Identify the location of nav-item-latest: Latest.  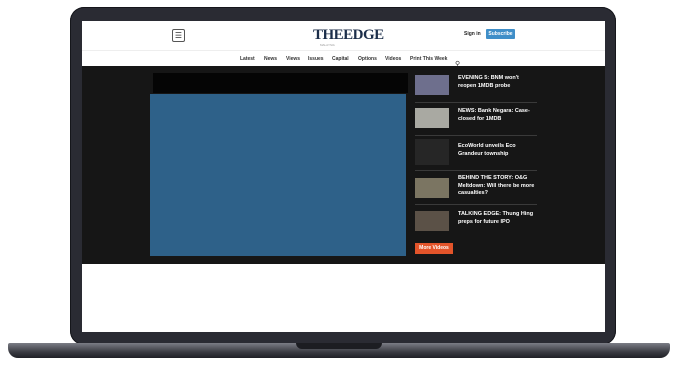
(247, 59).